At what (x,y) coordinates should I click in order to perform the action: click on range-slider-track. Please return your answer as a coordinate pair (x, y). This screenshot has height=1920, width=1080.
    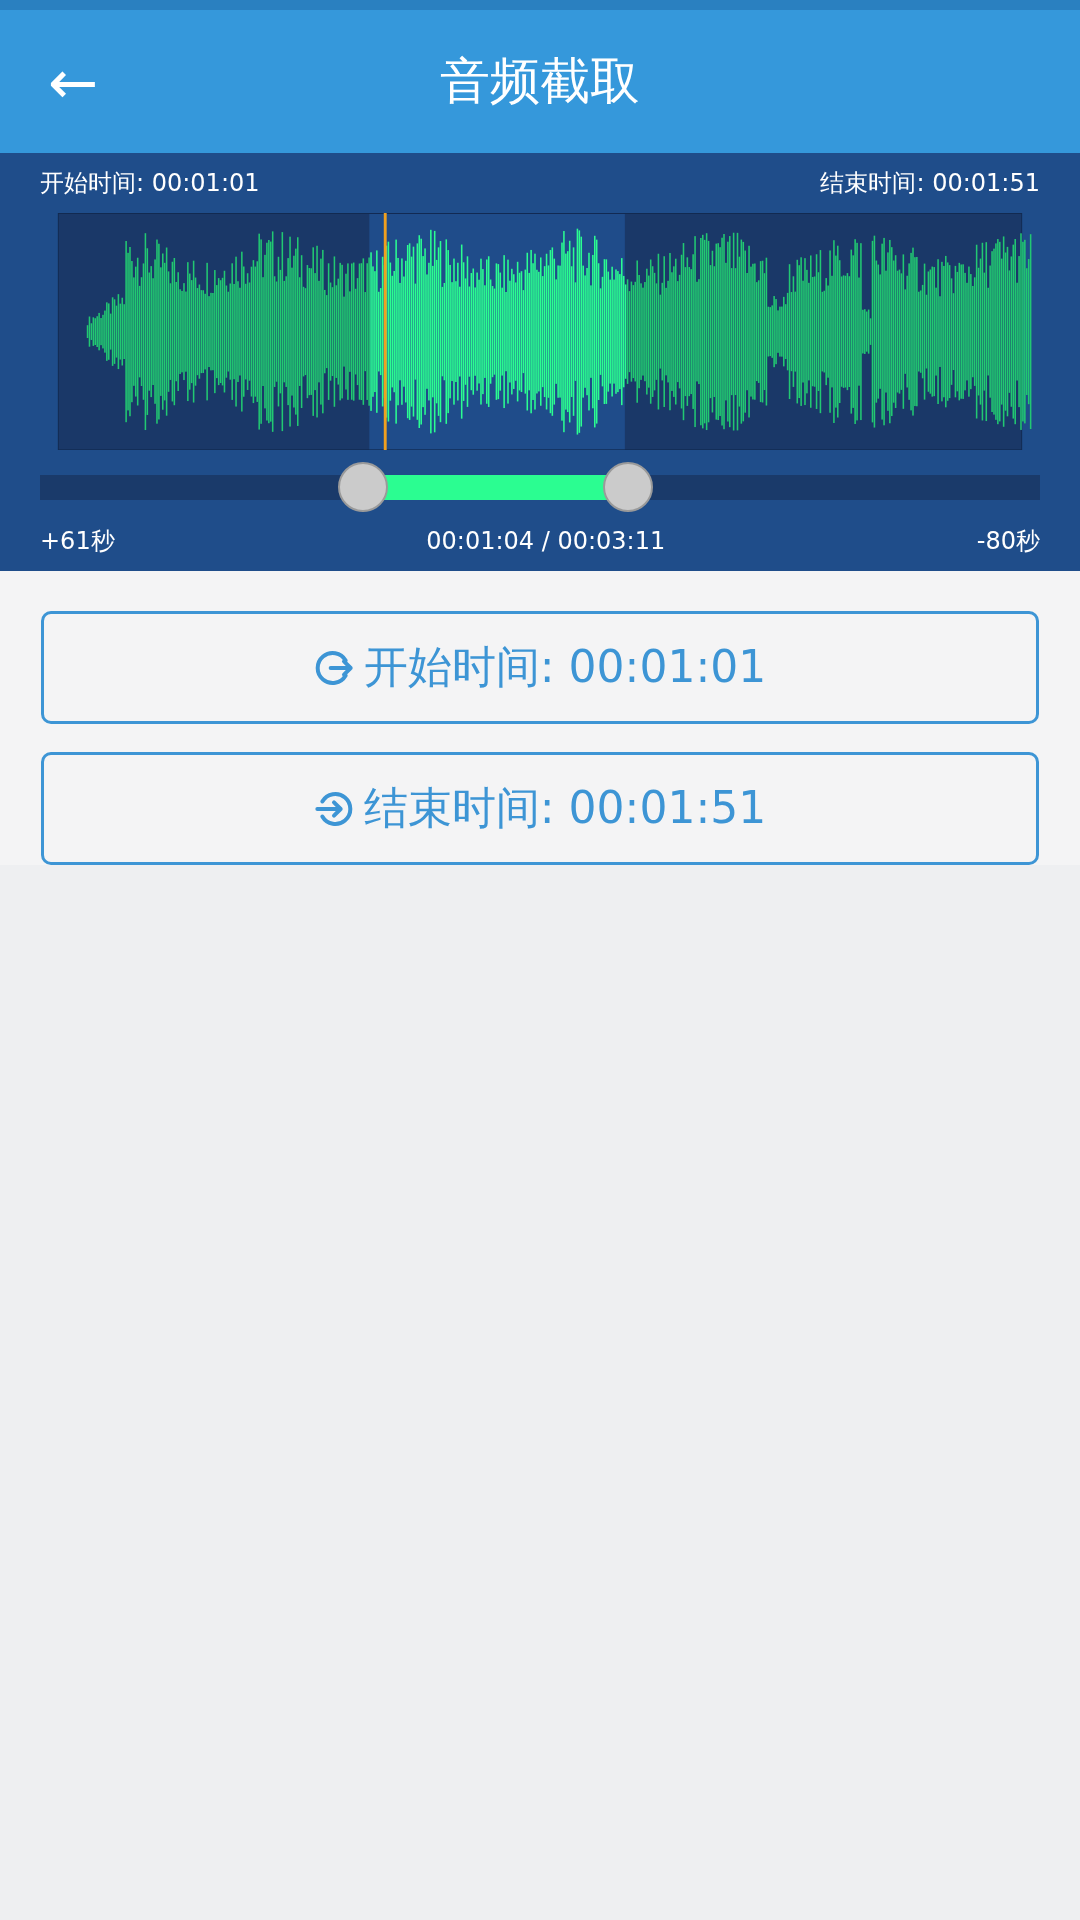
    Looking at the image, I should click on (540, 487).